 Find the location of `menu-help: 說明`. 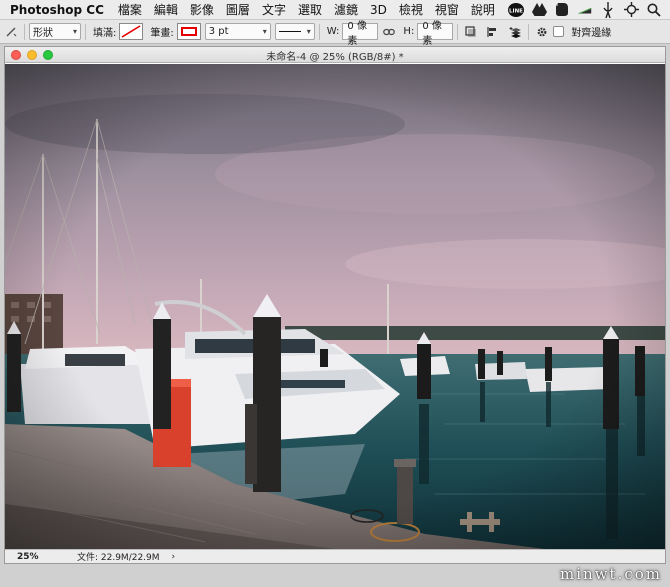

menu-help: 說明 is located at coordinates (483, 9).